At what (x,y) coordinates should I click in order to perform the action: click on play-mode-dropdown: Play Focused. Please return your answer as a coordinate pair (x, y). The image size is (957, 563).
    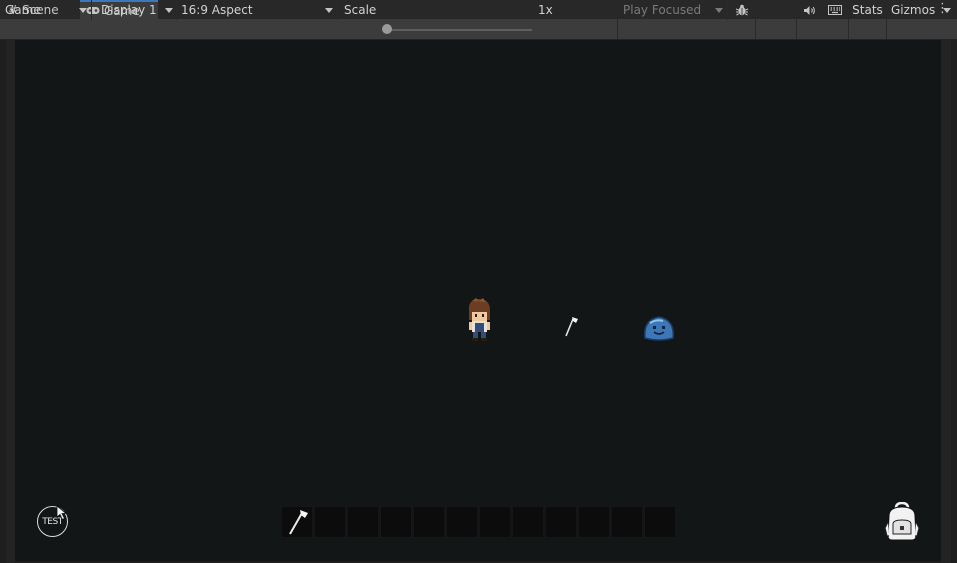
    Looking at the image, I should click on (673, 10).